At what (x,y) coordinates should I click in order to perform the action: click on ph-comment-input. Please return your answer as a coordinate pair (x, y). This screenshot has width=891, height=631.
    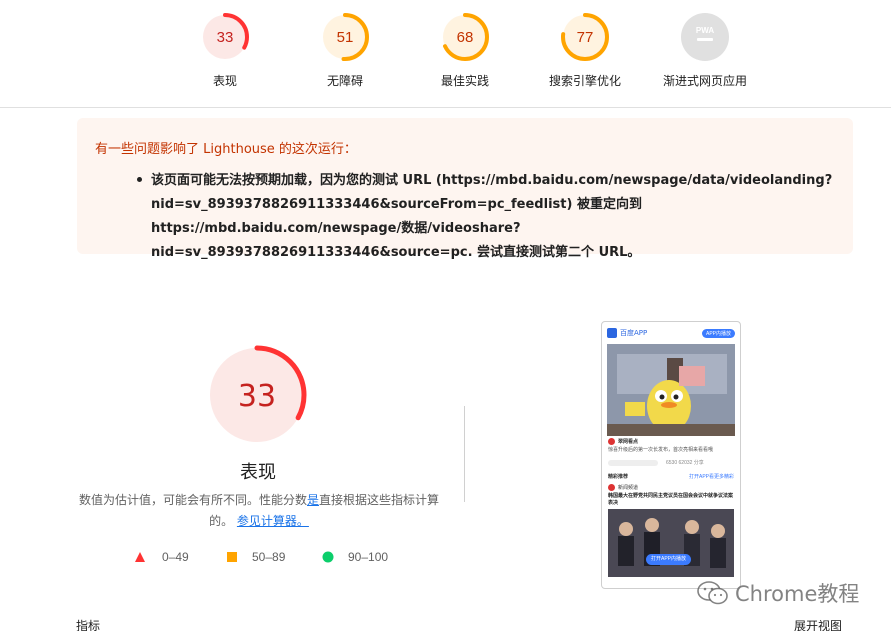
    Looking at the image, I should click on (633, 462).